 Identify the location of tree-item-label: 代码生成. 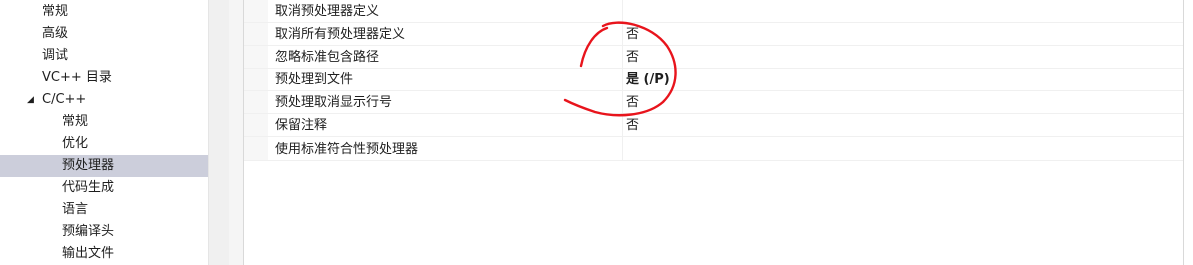
(88, 187).